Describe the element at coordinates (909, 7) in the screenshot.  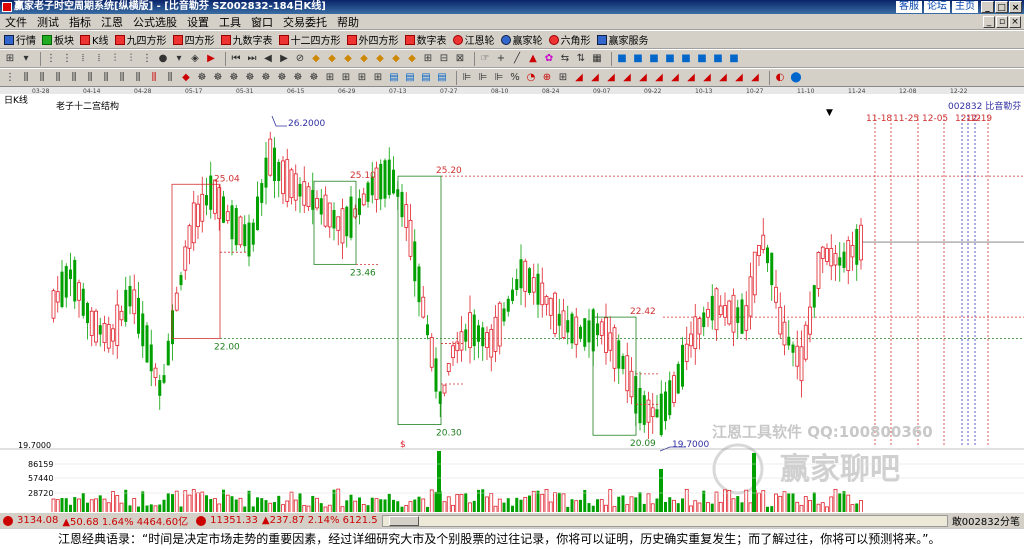
I see `link-kefu: 客服` at that location.